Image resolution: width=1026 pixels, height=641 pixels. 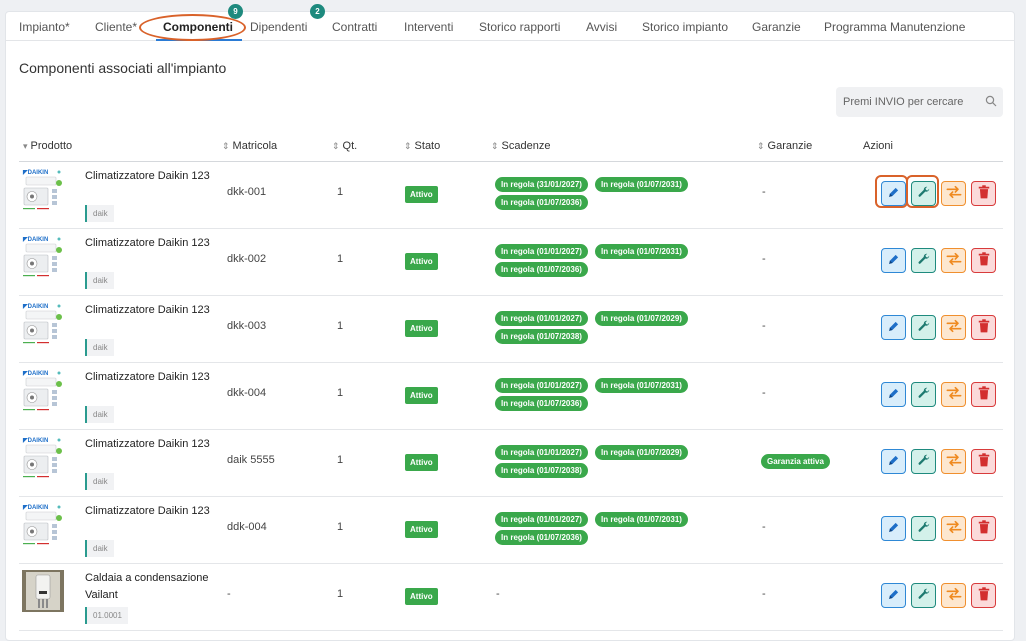 I want to click on tab-storico-rapporti: Storico rapporti, so click(x=519, y=27).